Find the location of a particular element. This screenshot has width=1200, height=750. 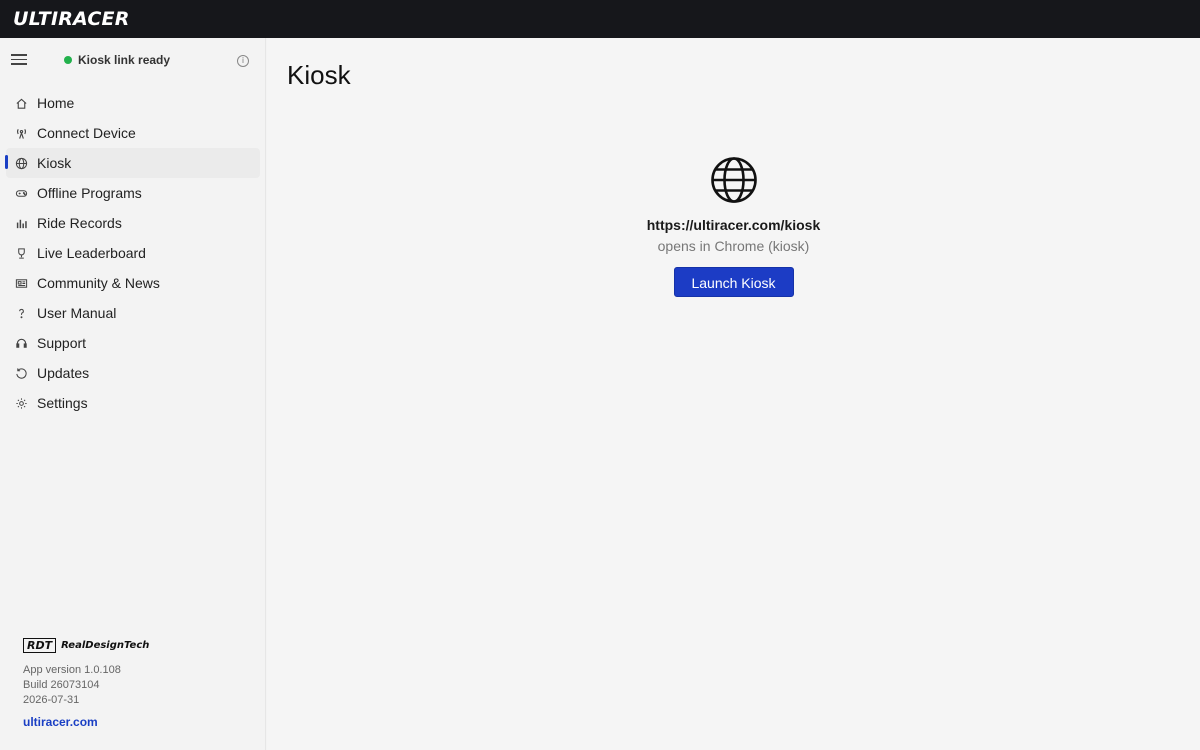

brand-name: RealDesignTech is located at coordinates (105, 645).